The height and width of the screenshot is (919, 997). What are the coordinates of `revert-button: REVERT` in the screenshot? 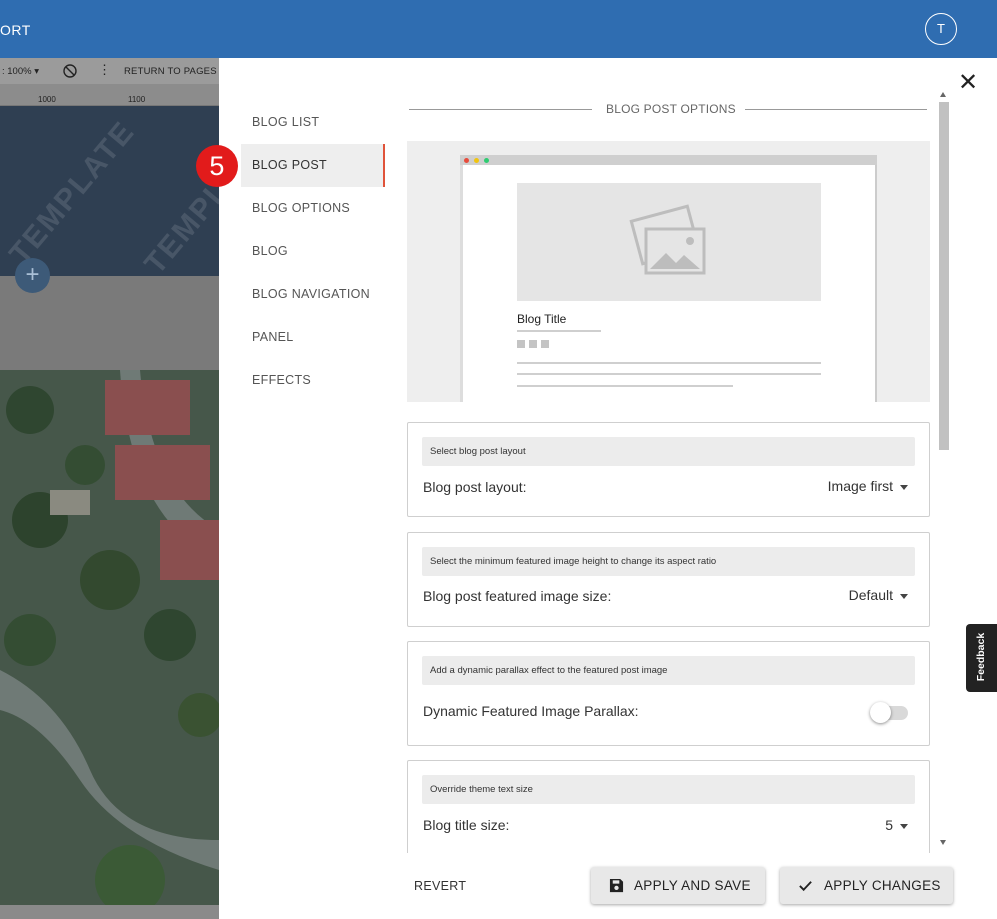 It's located at (440, 886).